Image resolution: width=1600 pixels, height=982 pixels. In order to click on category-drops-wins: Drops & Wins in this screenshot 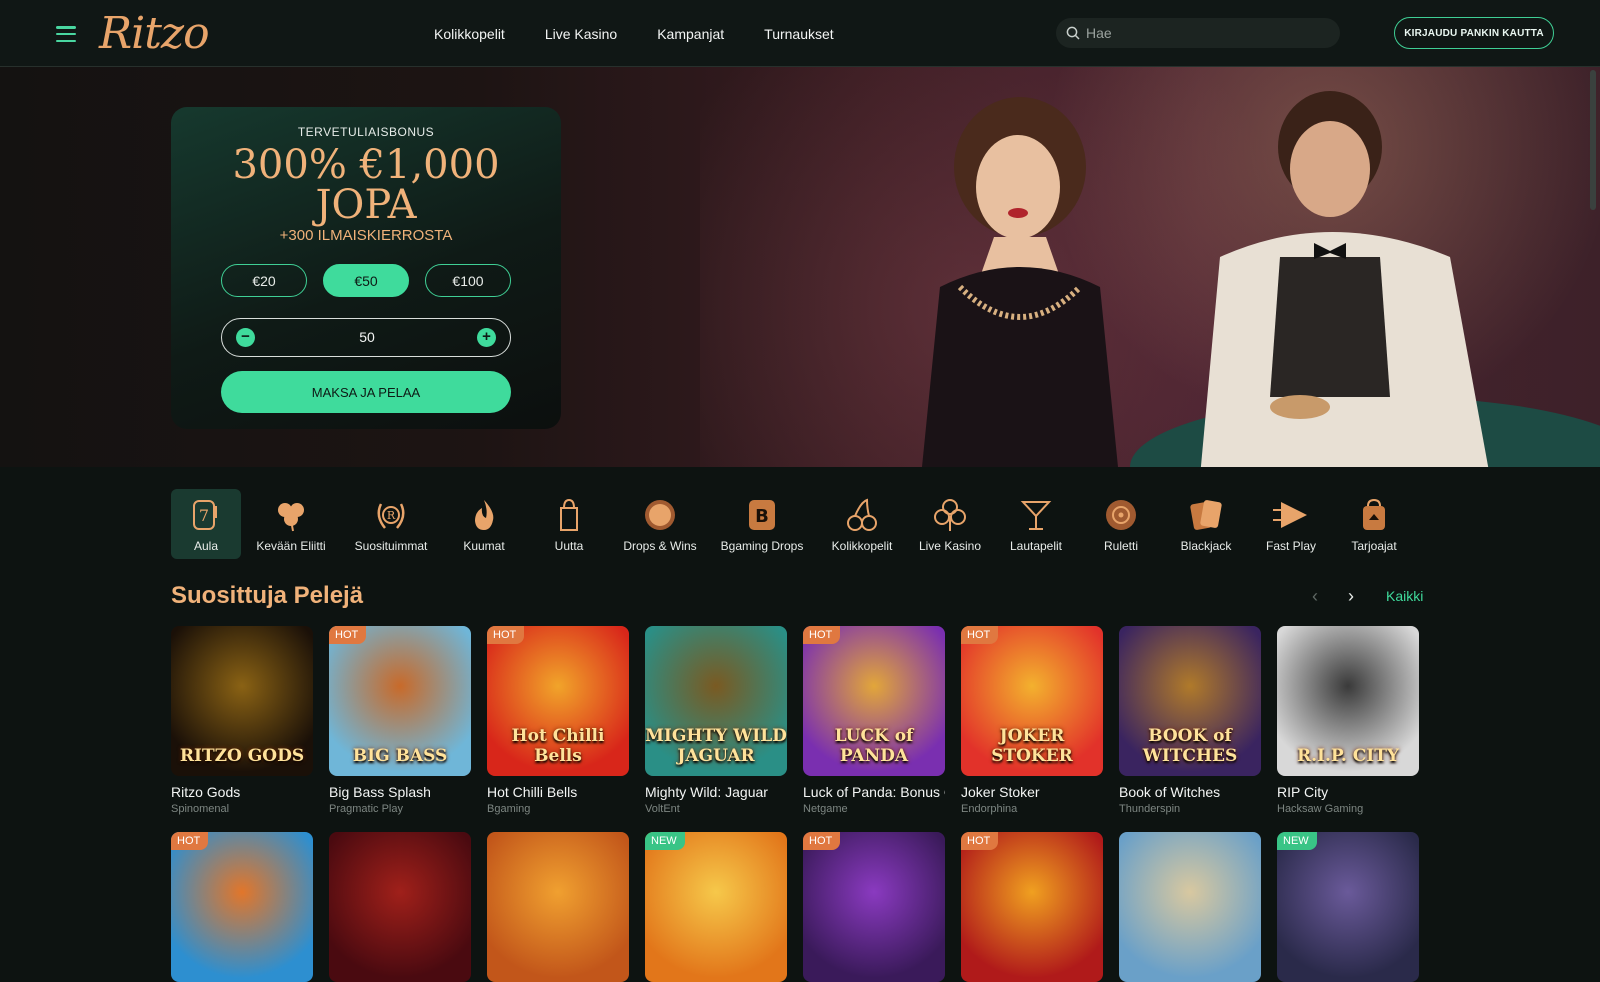, I will do `click(660, 524)`.